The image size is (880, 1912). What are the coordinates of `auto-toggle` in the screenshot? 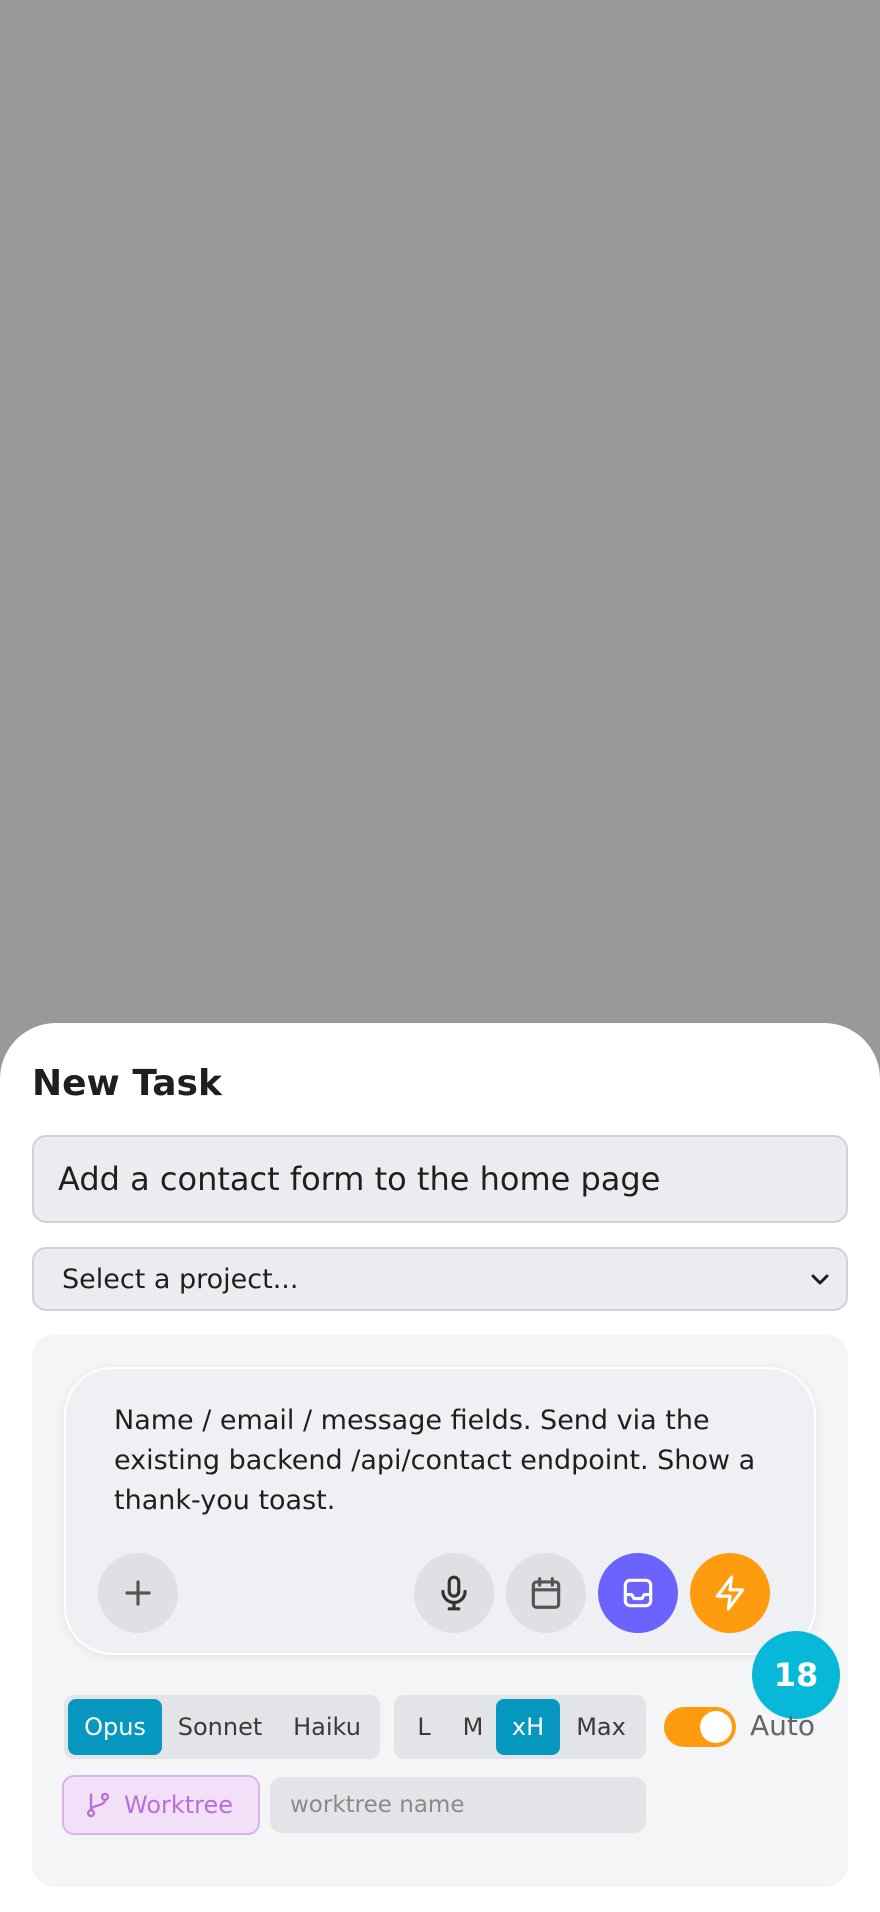 It's located at (700, 1727).